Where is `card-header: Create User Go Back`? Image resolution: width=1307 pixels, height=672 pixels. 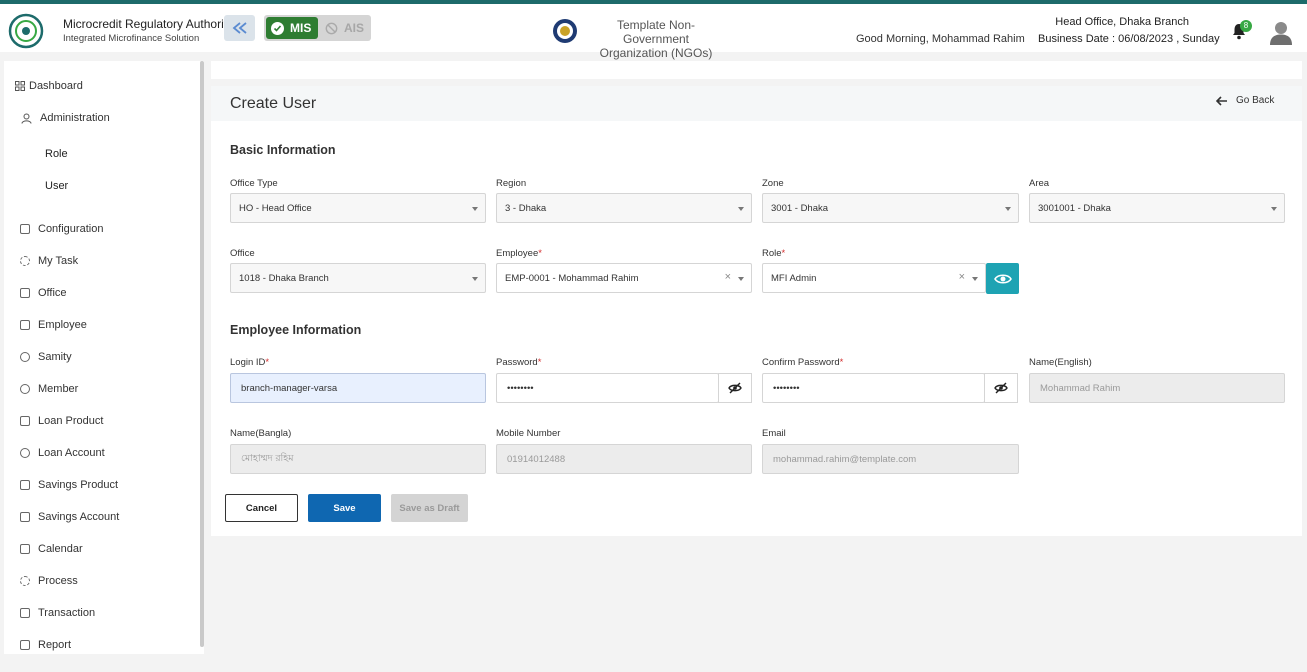
card-header: Create User Go Back is located at coordinates (756, 103).